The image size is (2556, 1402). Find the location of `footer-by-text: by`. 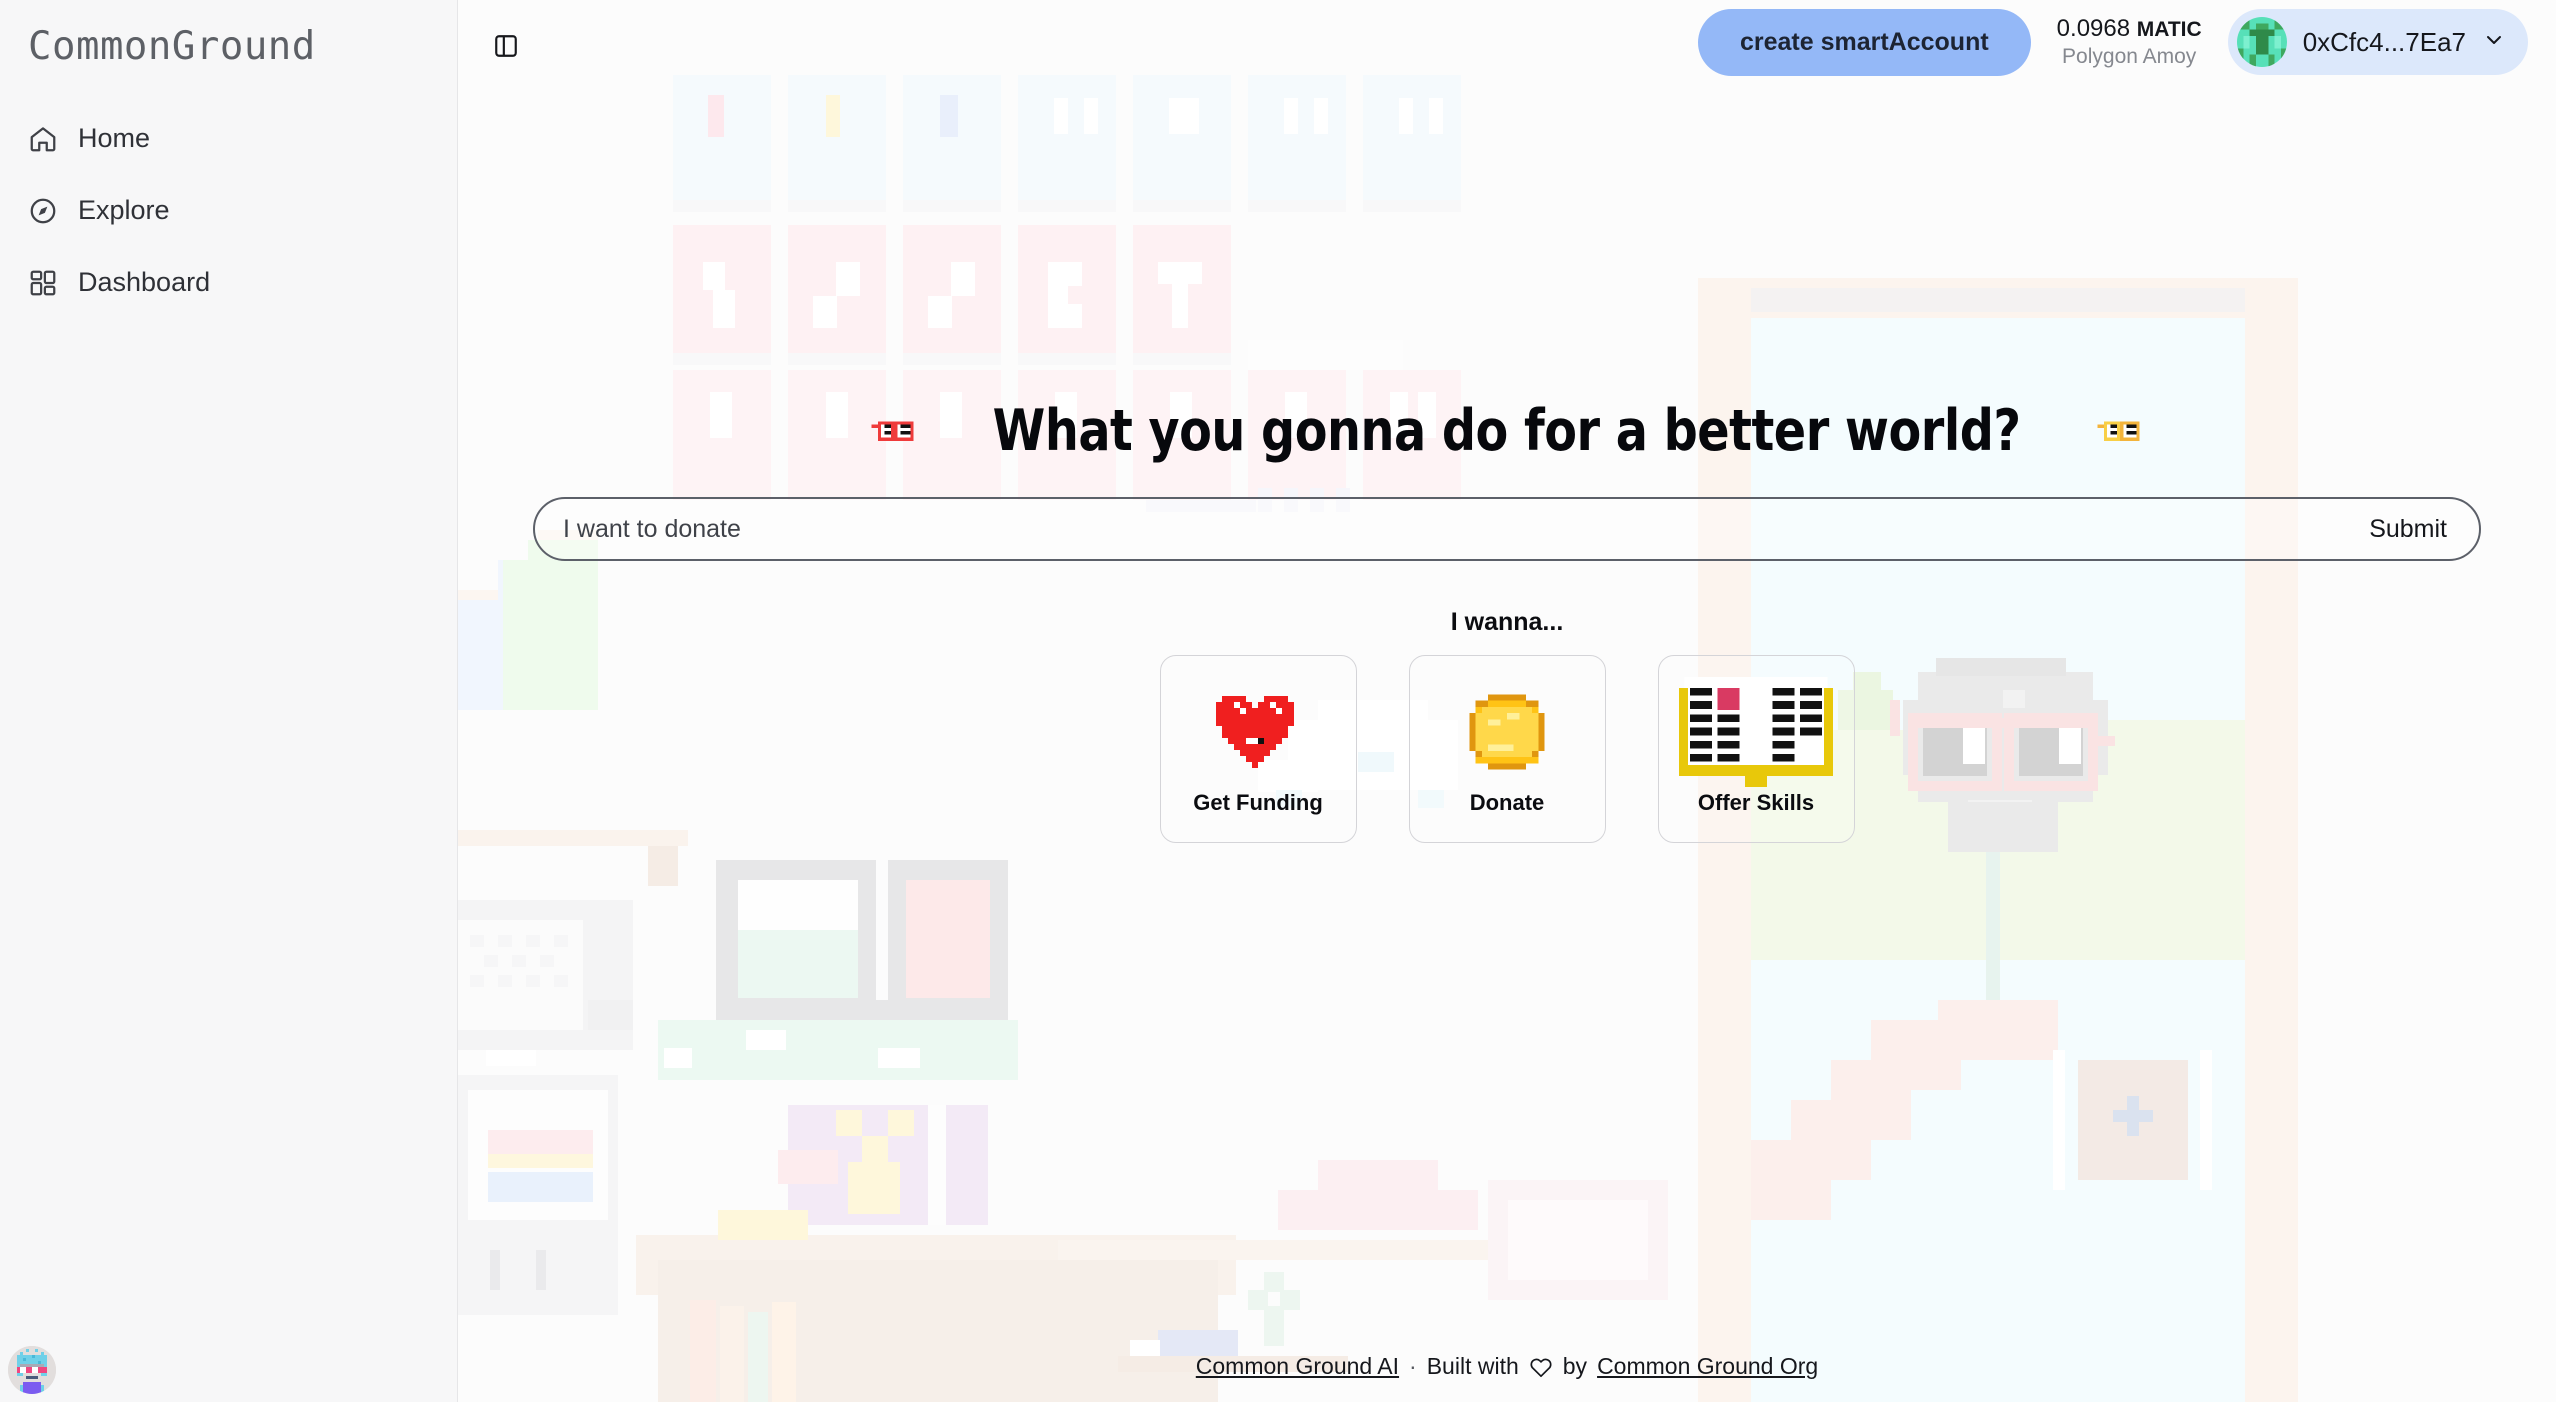

footer-by-text: by is located at coordinates (1575, 1366).